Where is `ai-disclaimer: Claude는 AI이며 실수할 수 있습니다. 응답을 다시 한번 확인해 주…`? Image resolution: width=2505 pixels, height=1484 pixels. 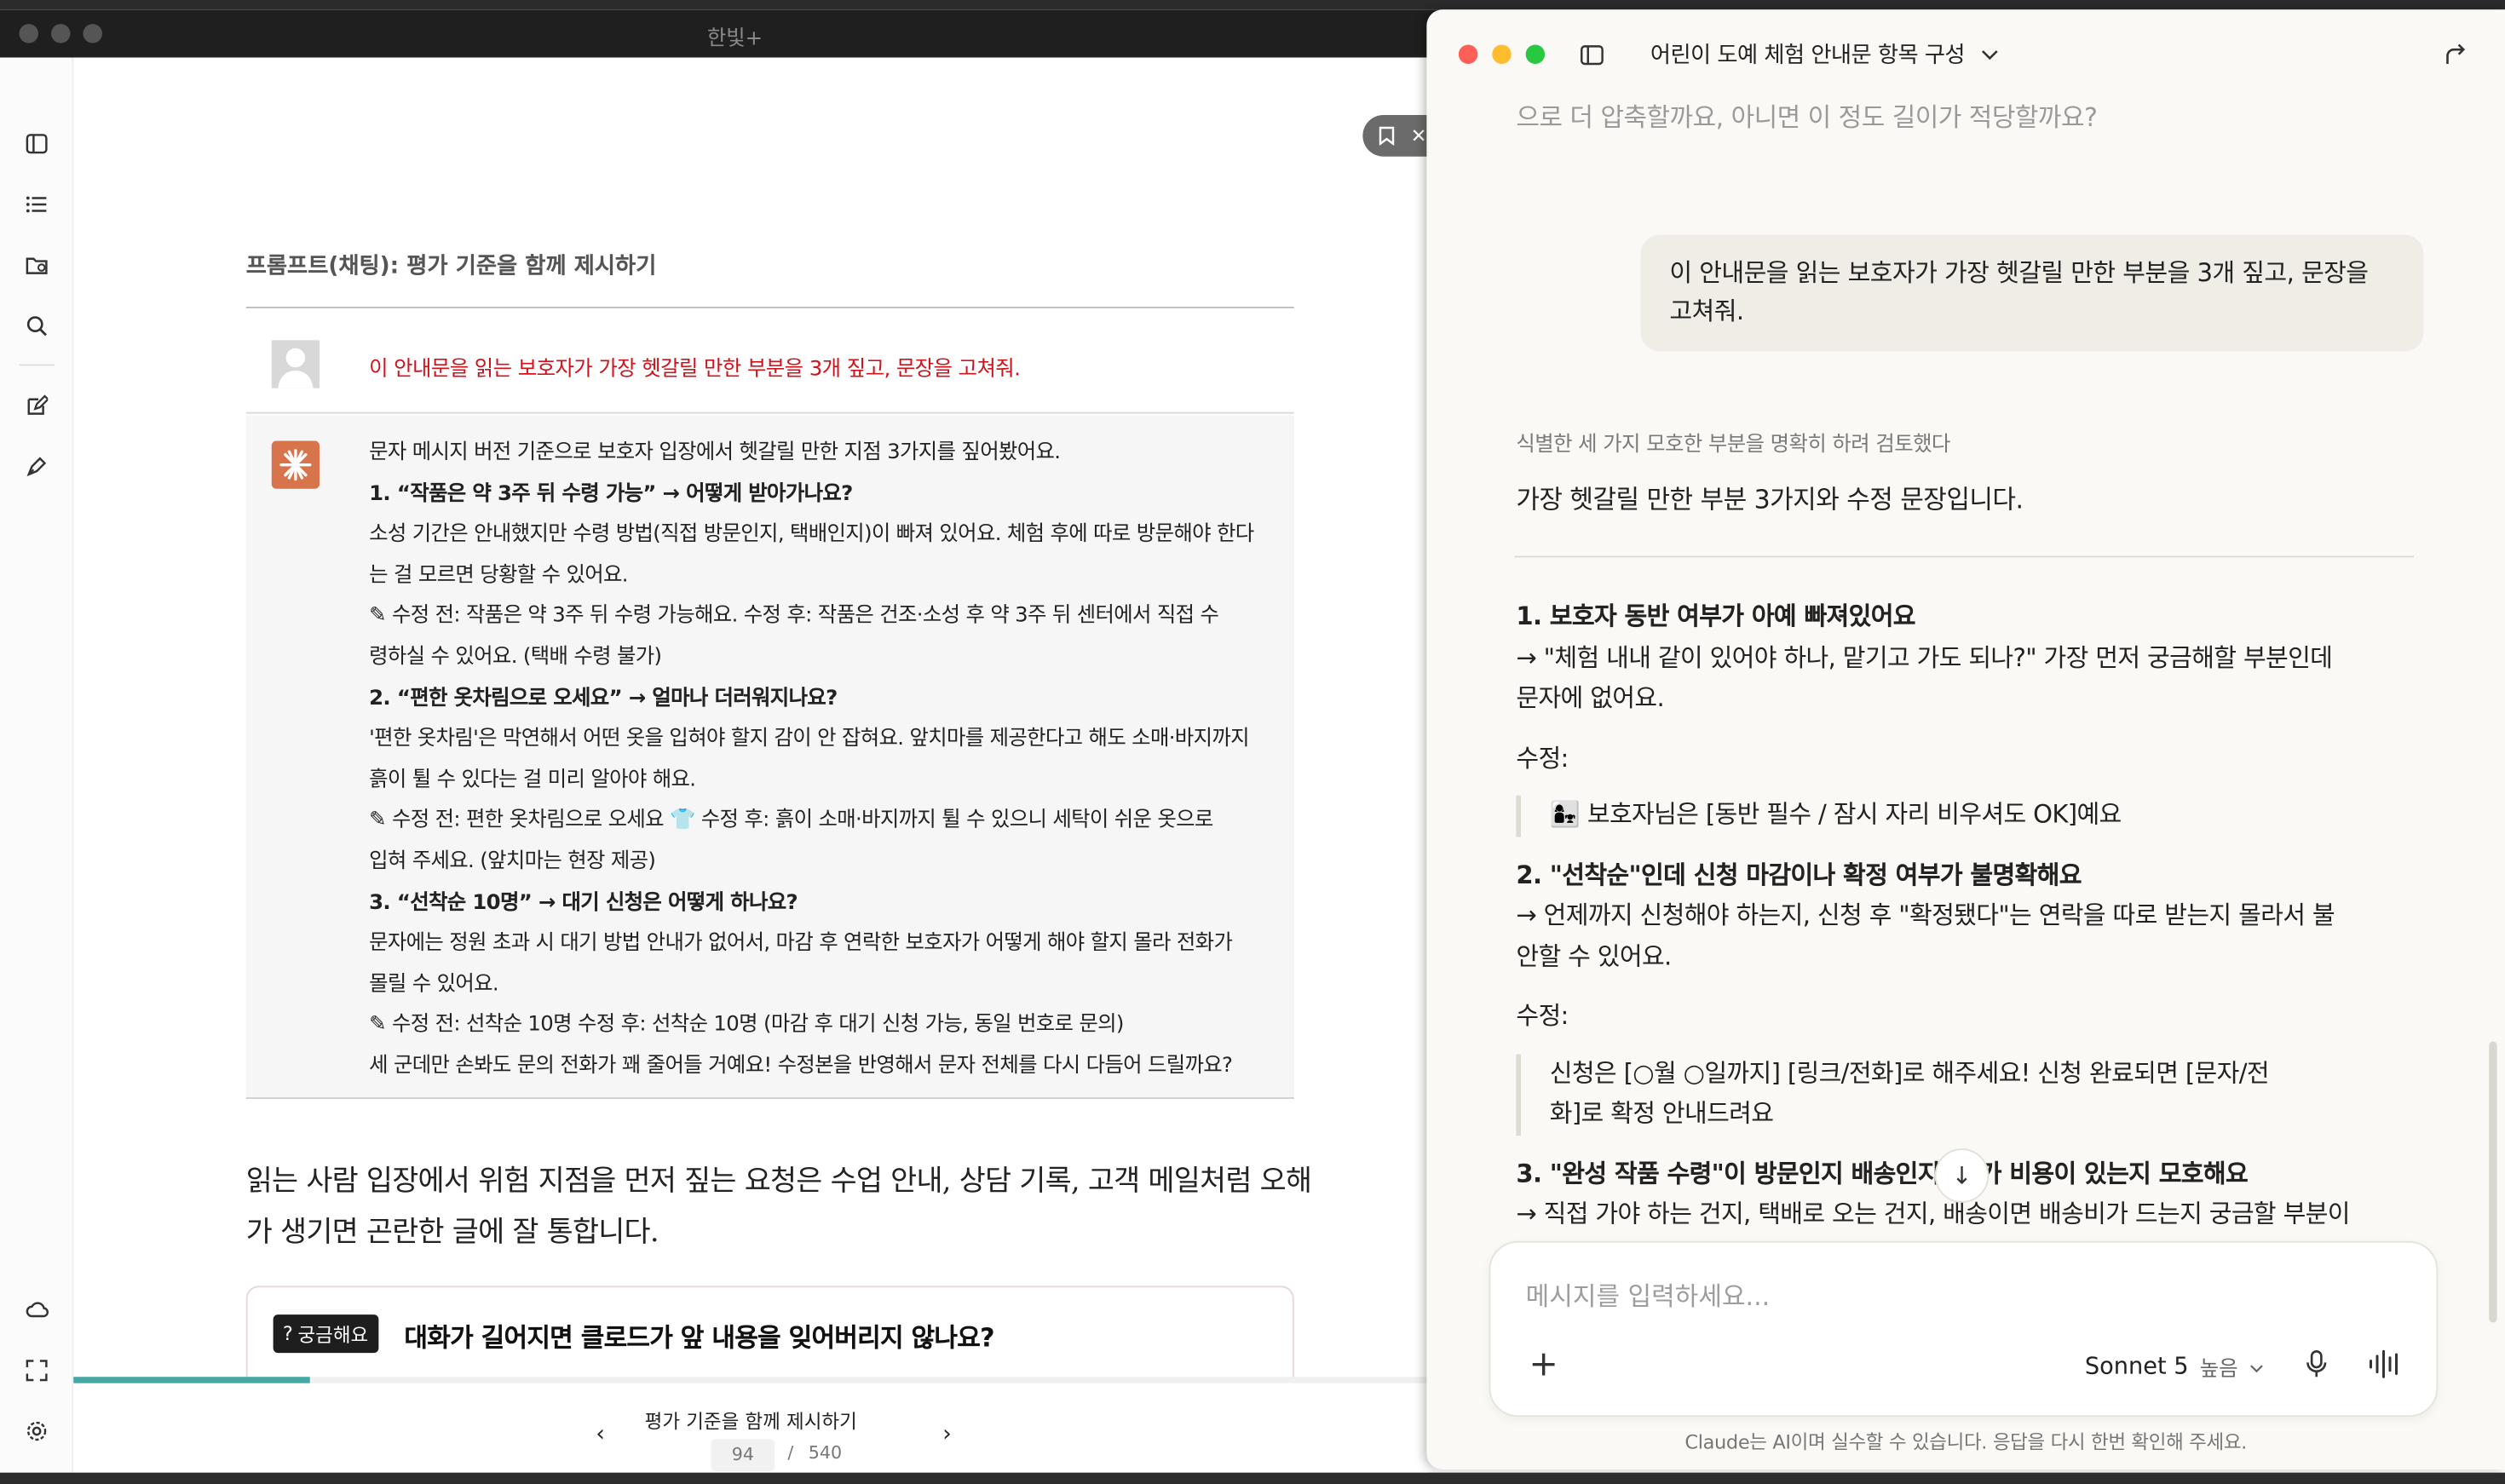
ai-disclaimer: Claude는 AI이며 실수할 수 있습니다. 응답을 다시 한번 확인해 주… is located at coordinates (1965, 1442).